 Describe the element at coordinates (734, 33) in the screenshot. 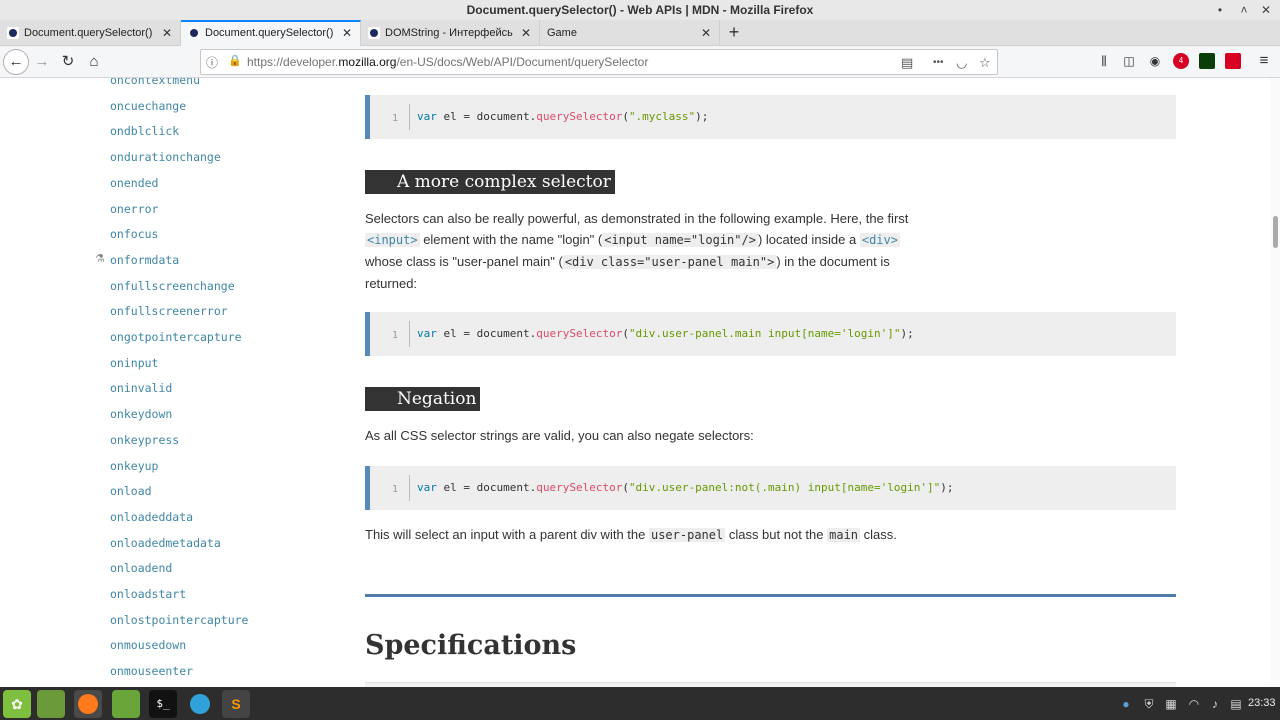

I see `new-tab-button: +` at that location.